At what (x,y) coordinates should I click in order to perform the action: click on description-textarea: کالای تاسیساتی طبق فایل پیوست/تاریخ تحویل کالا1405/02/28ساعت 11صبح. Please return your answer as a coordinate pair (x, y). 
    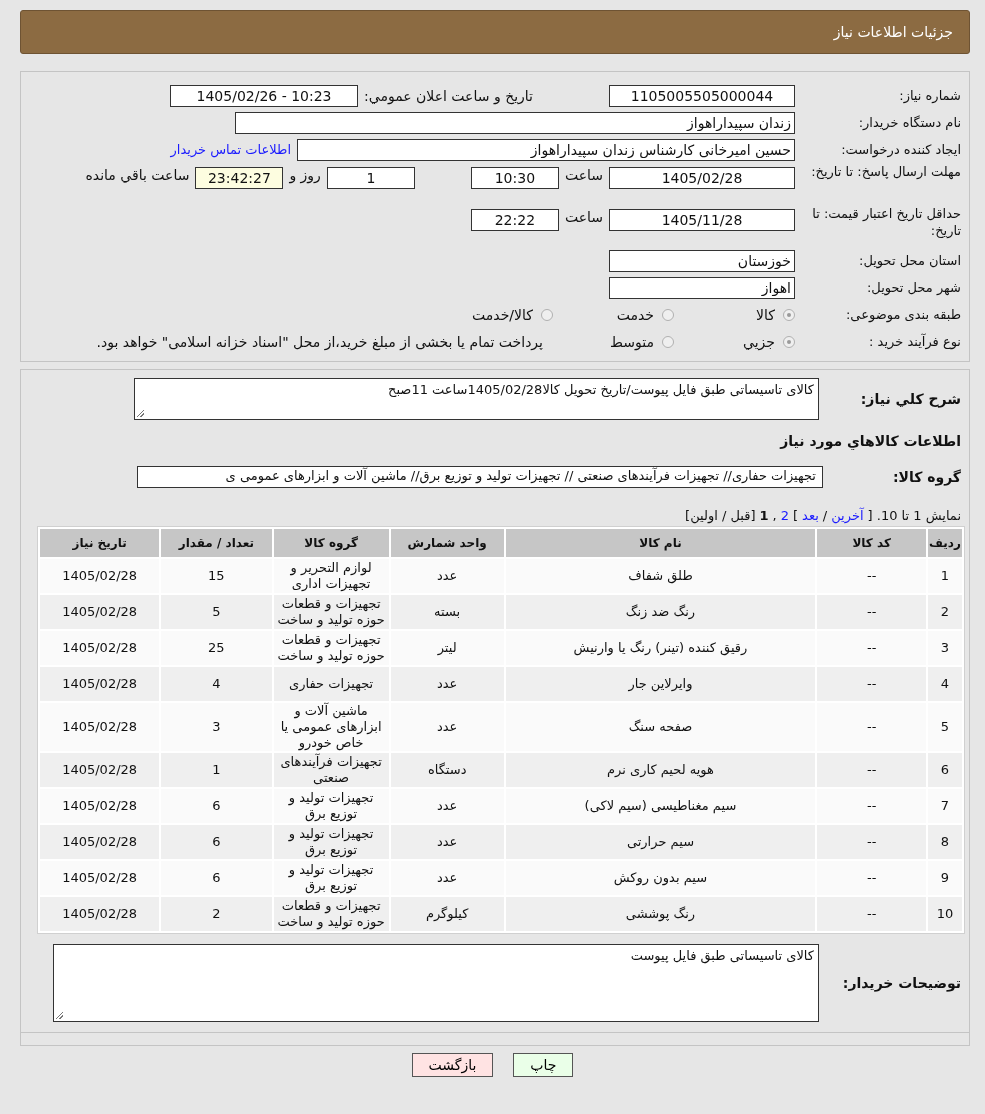
    Looking at the image, I should click on (476, 399).